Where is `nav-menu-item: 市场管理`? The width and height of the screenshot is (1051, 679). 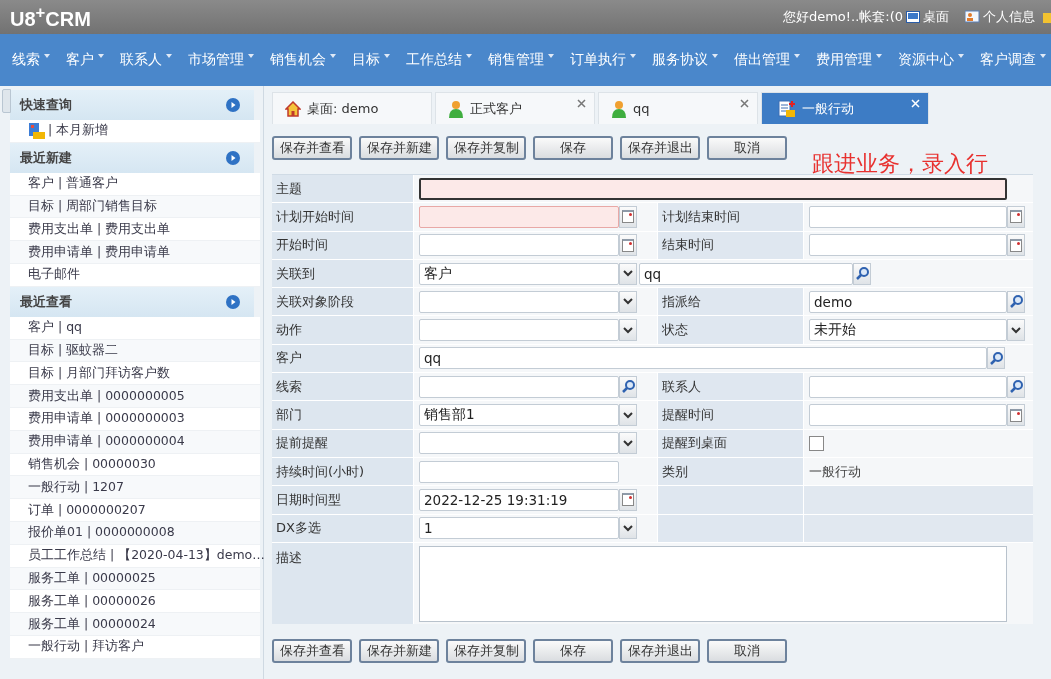
nav-menu-item: 市场管理 is located at coordinates (221, 60).